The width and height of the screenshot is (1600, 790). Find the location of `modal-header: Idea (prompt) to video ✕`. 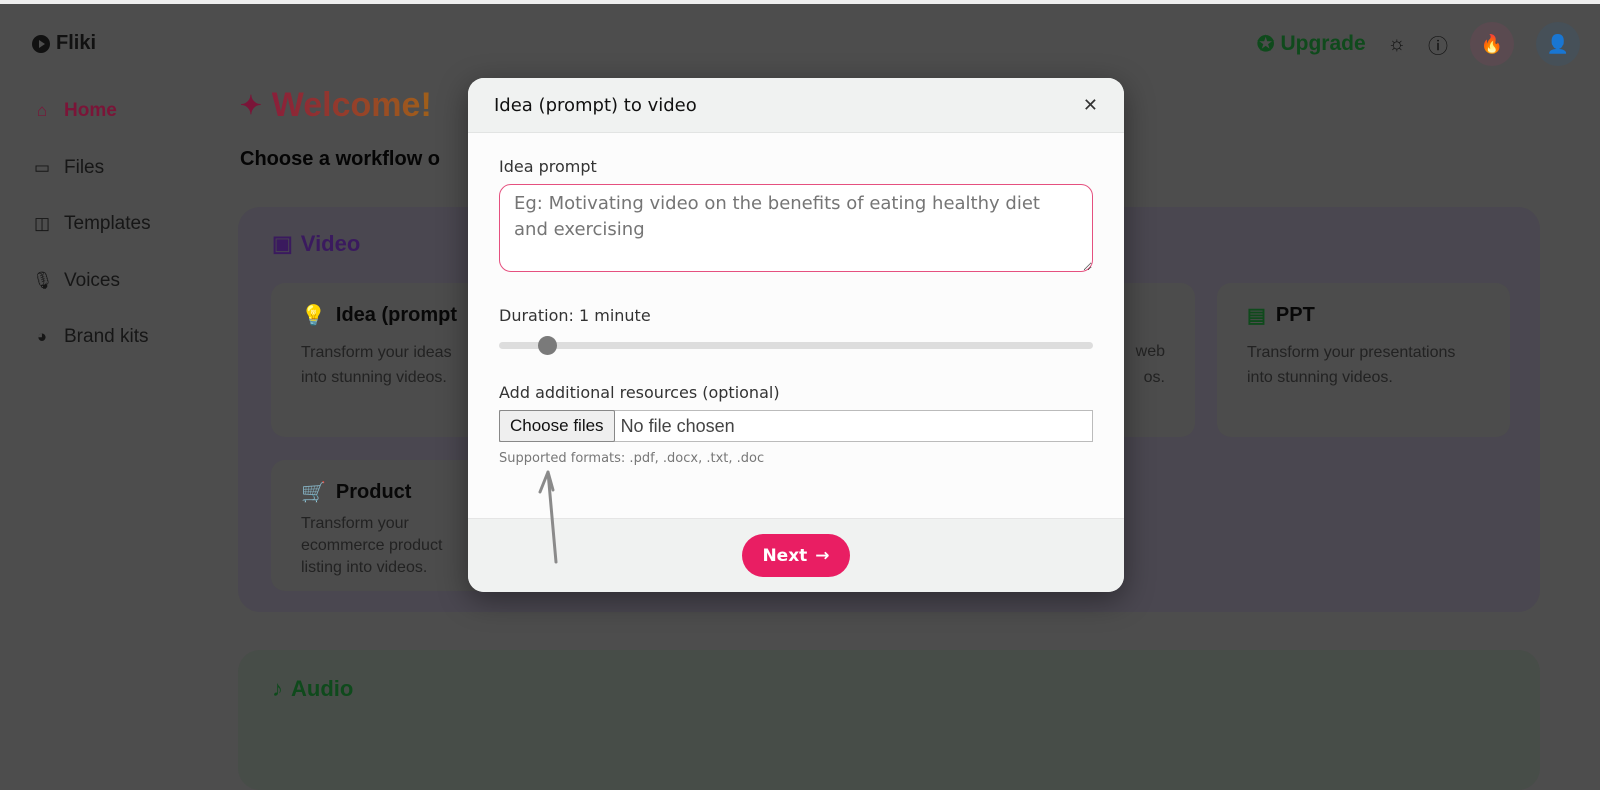

modal-header: Idea (prompt) to video ✕ is located at coordinates (796, 105).